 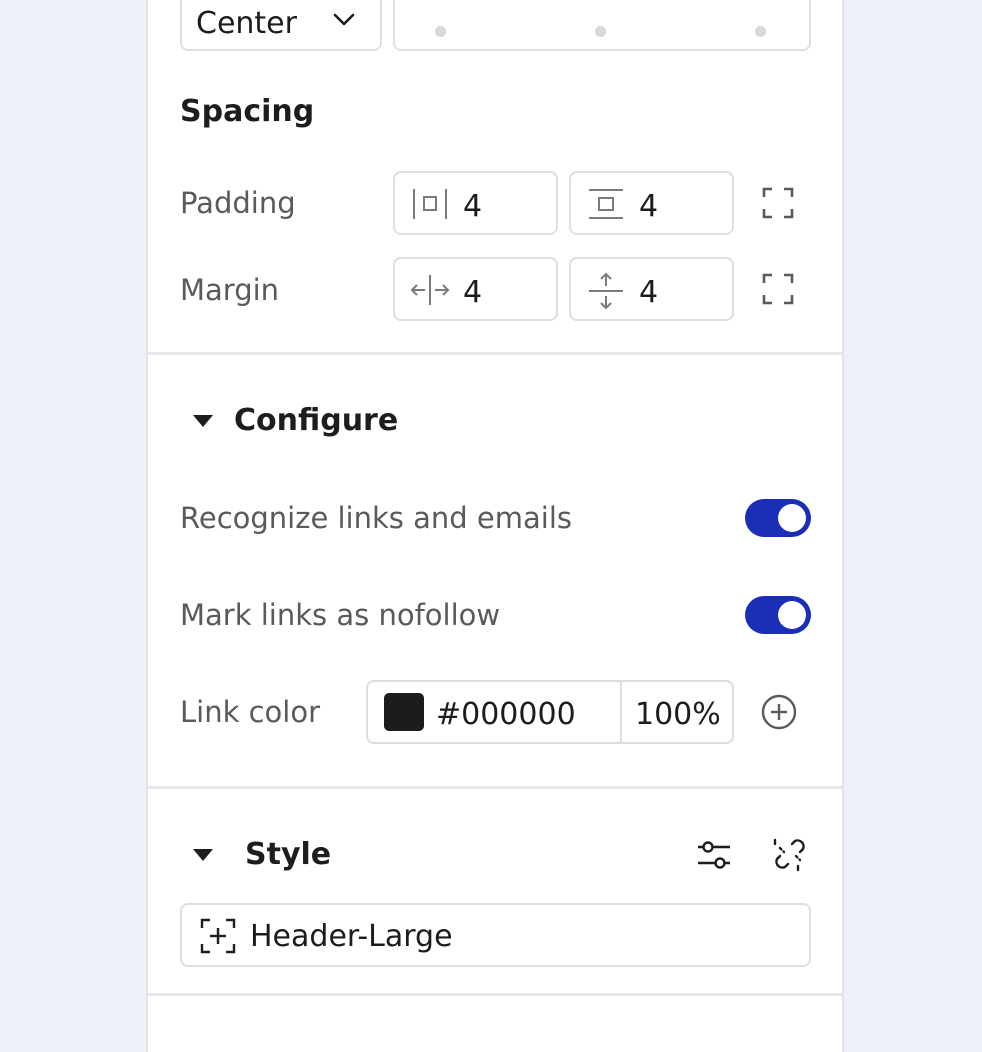 What do you see at coordinates (430, 204) in the screenshot?
I see `padding-horizontal-icon` at bounding box center [430, 204].